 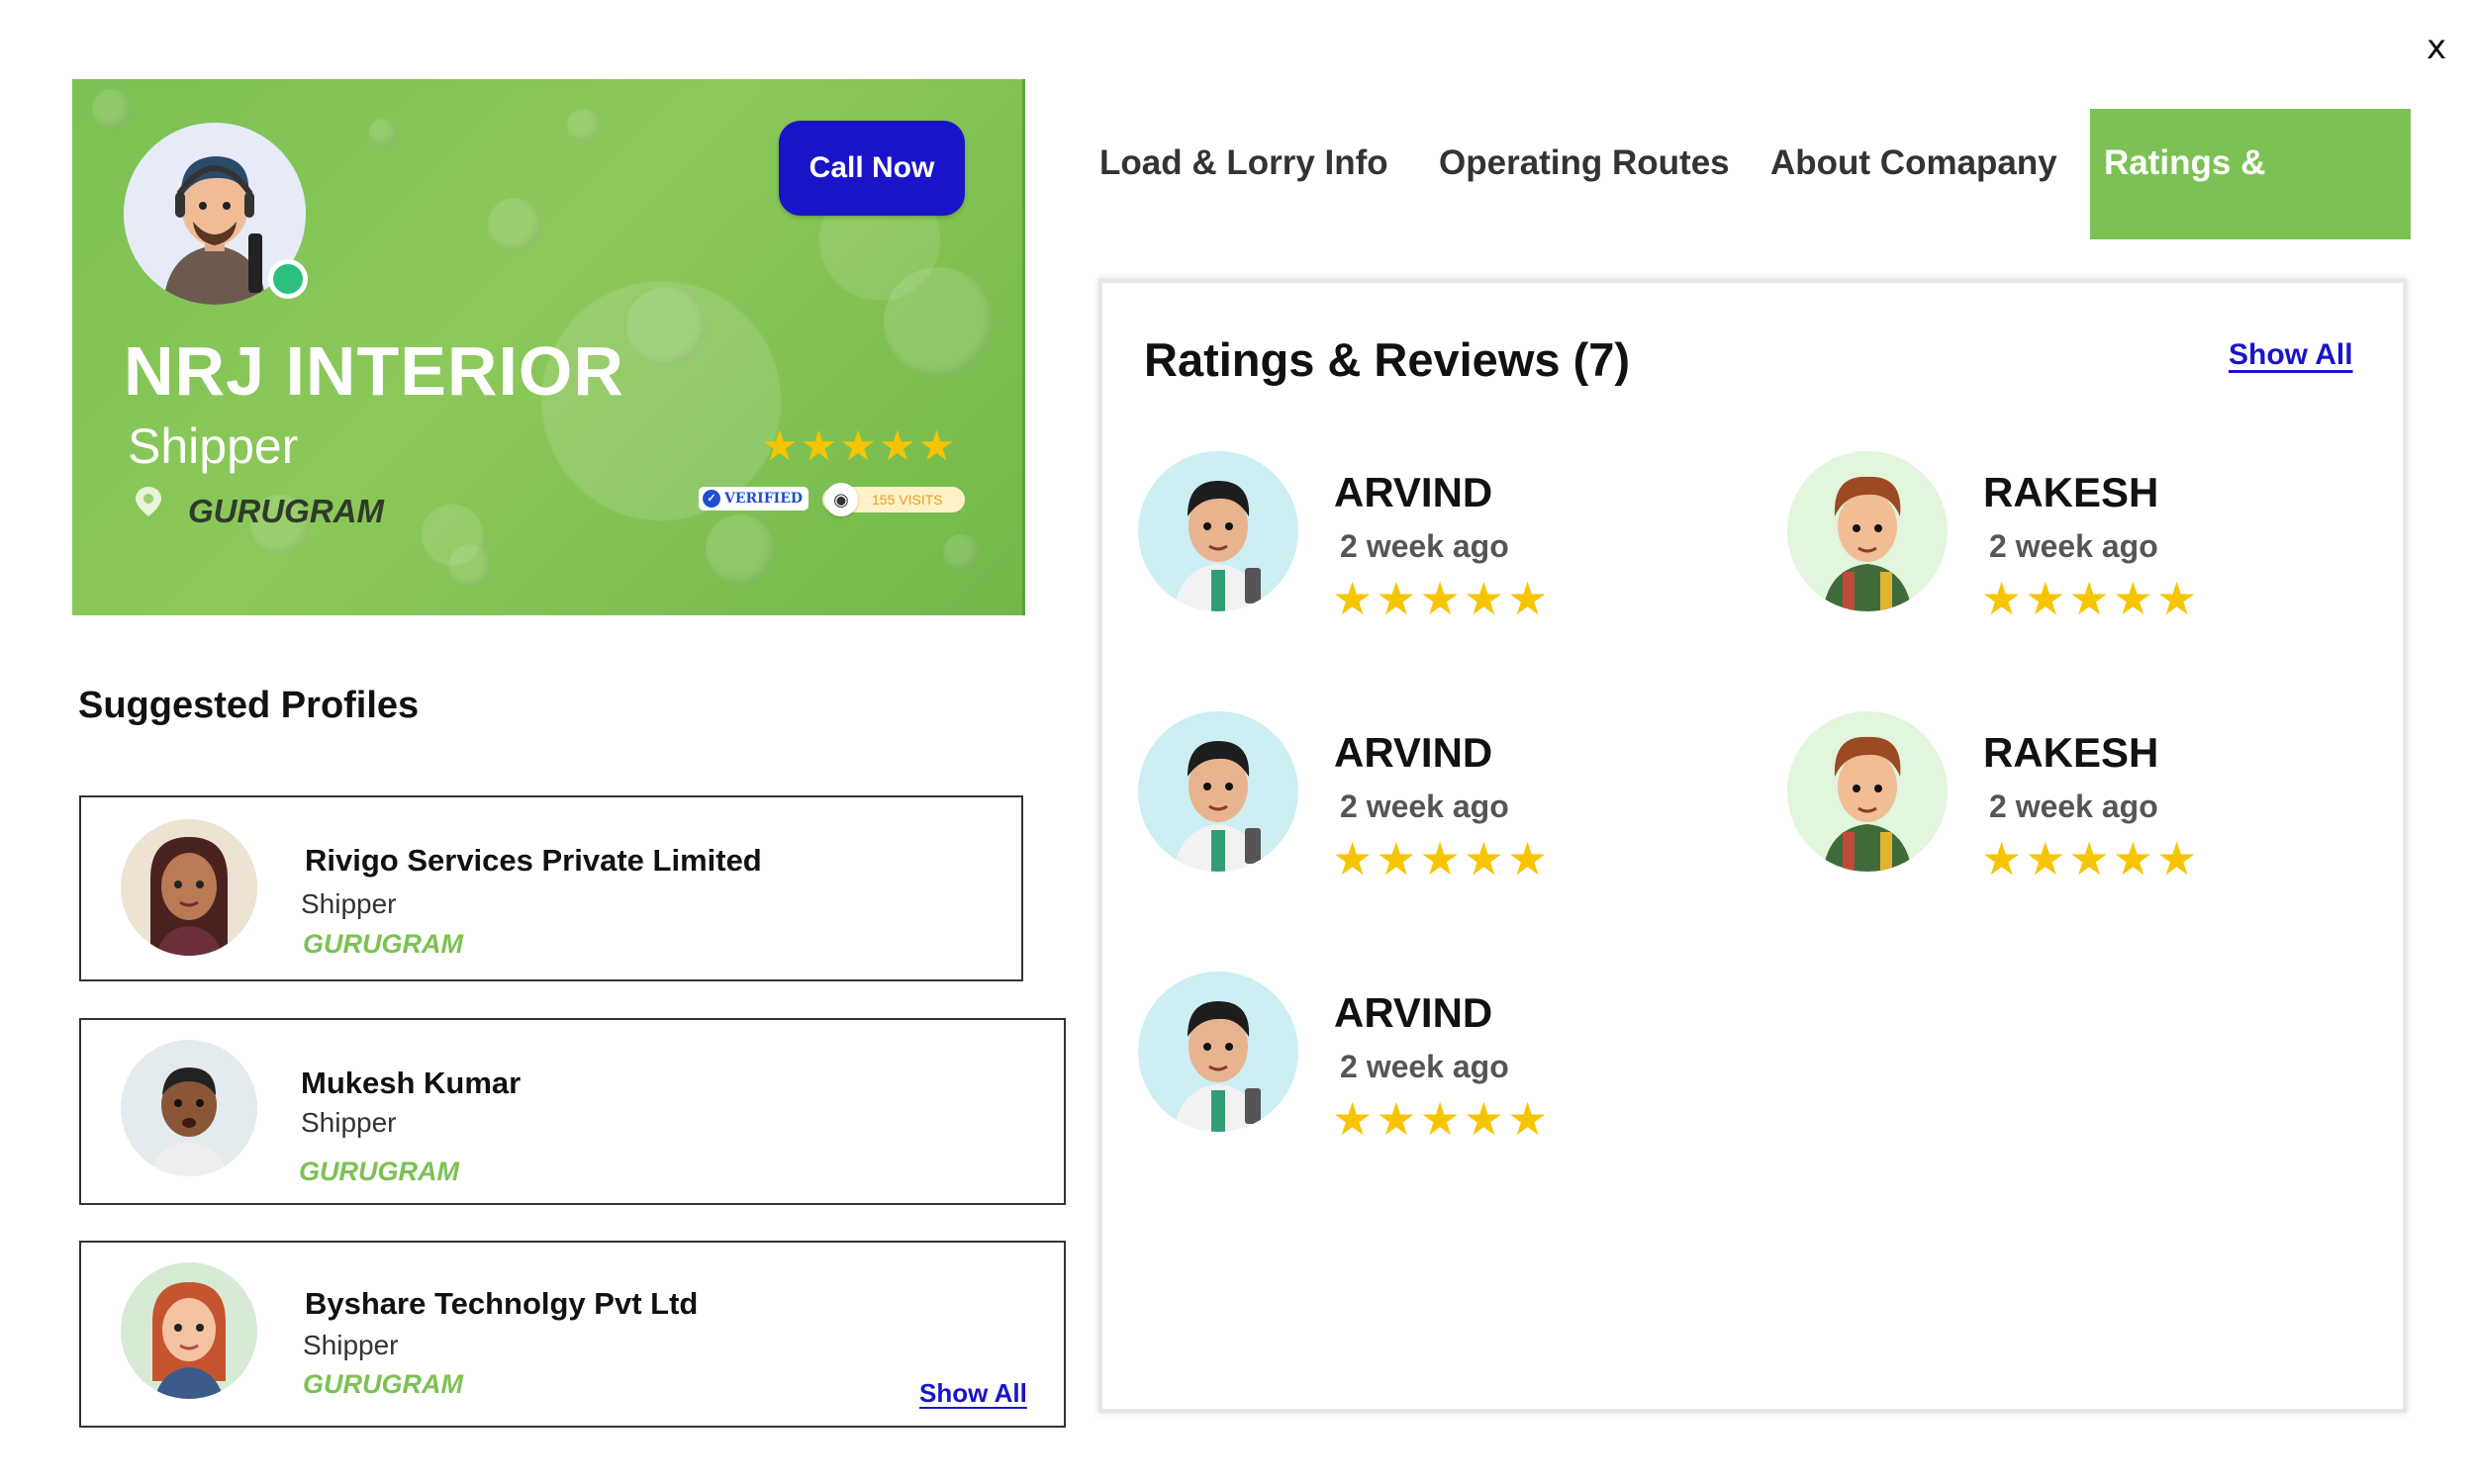 What do you see at coordinates (764, 499) in the screenshot?
I see `verified-label: VERIFIED` at bounding box center [764, 499].